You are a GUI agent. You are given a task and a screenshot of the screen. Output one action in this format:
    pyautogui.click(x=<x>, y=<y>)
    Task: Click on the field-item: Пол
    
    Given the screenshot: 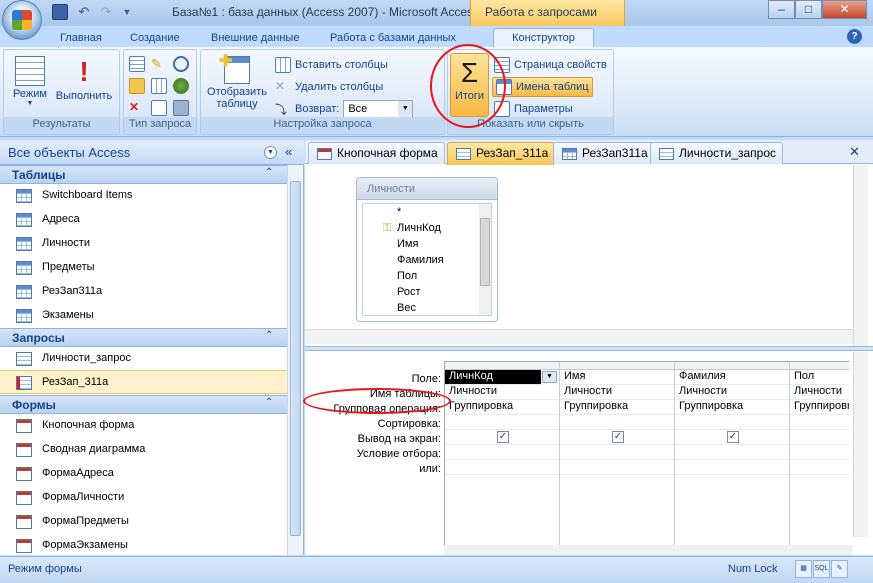 What is the action you would take?
    pyautogui.click(x=407, y=276)
    